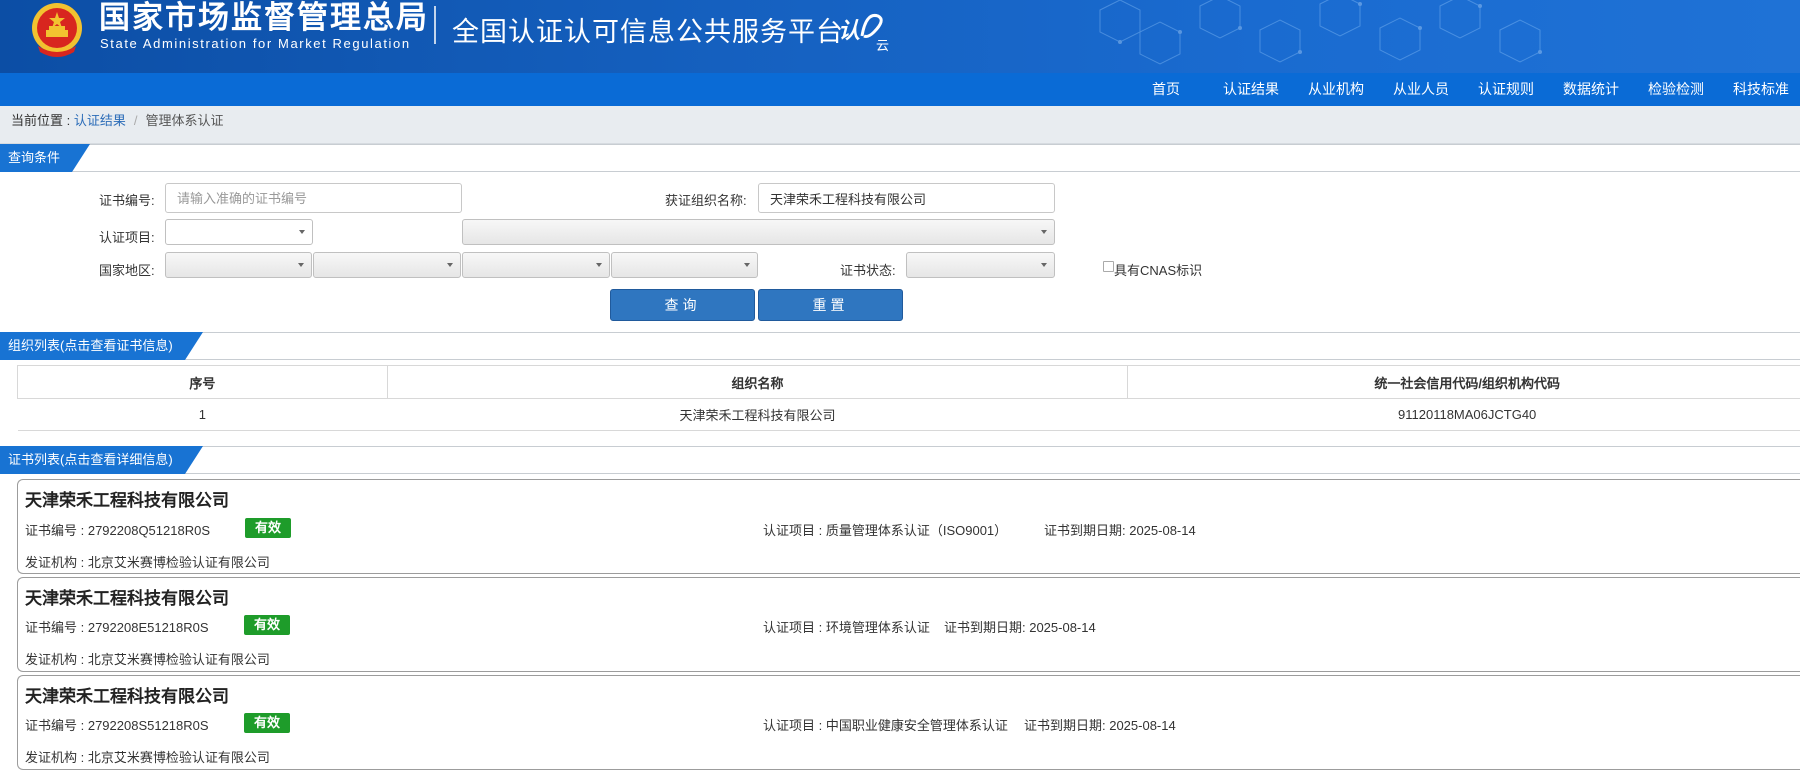  What do you see at coordinates (885, 530) in the screenshot?
I see `cert-project: 认证项目 : 质量管理体系认证（ISO9001）` at bounding box center [885, 530].